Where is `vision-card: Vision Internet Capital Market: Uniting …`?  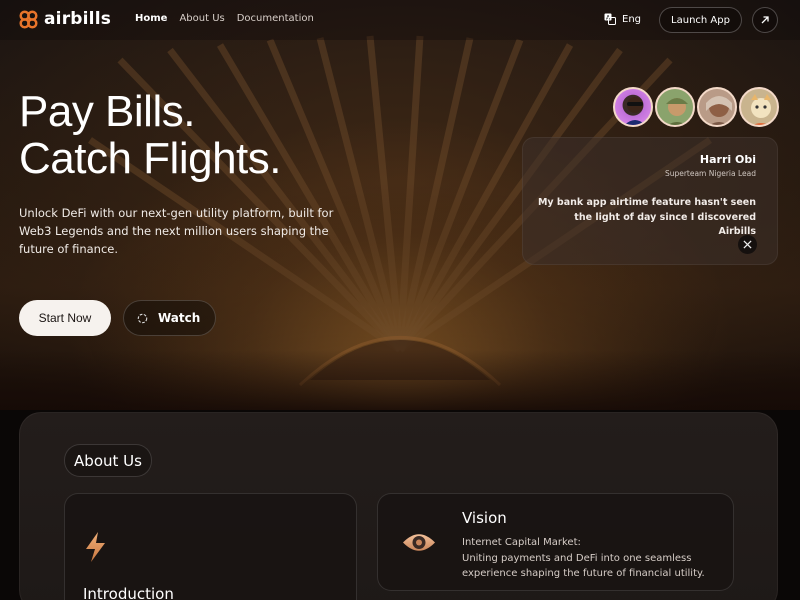 vision-card: Vision Internet Capital Market: Uniting … is located at coordinates (555, 542).